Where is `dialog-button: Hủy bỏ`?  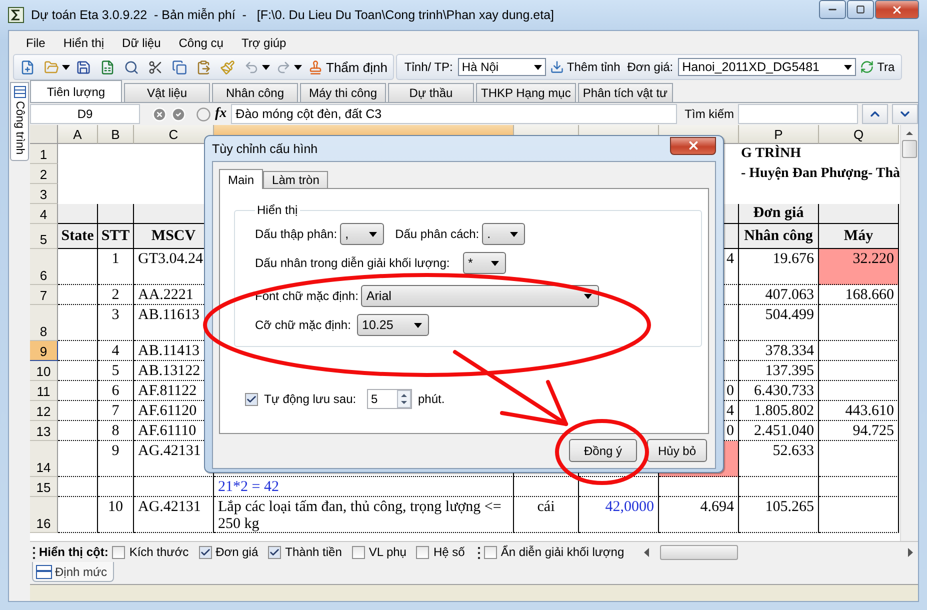 dialog-button: Hủy bỏ is located at coordinates (677, 450).